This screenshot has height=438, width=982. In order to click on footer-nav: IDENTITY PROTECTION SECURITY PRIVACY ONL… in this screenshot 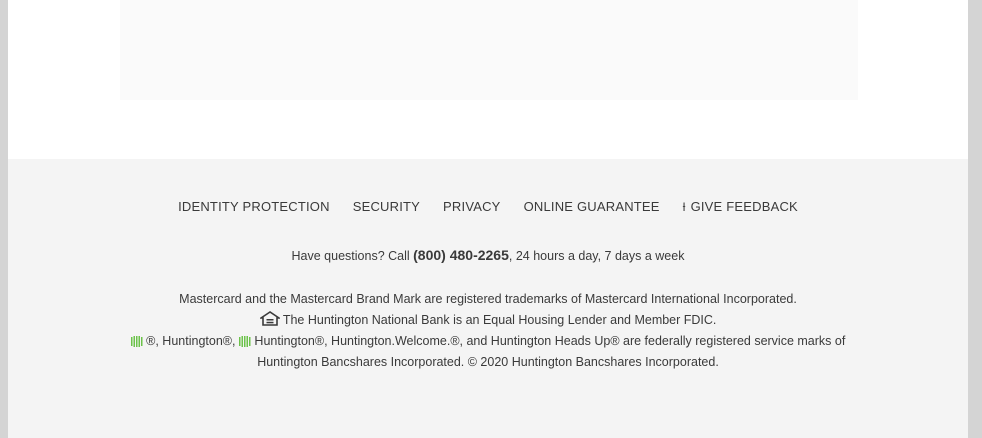, I will do `click(488, 206)`.